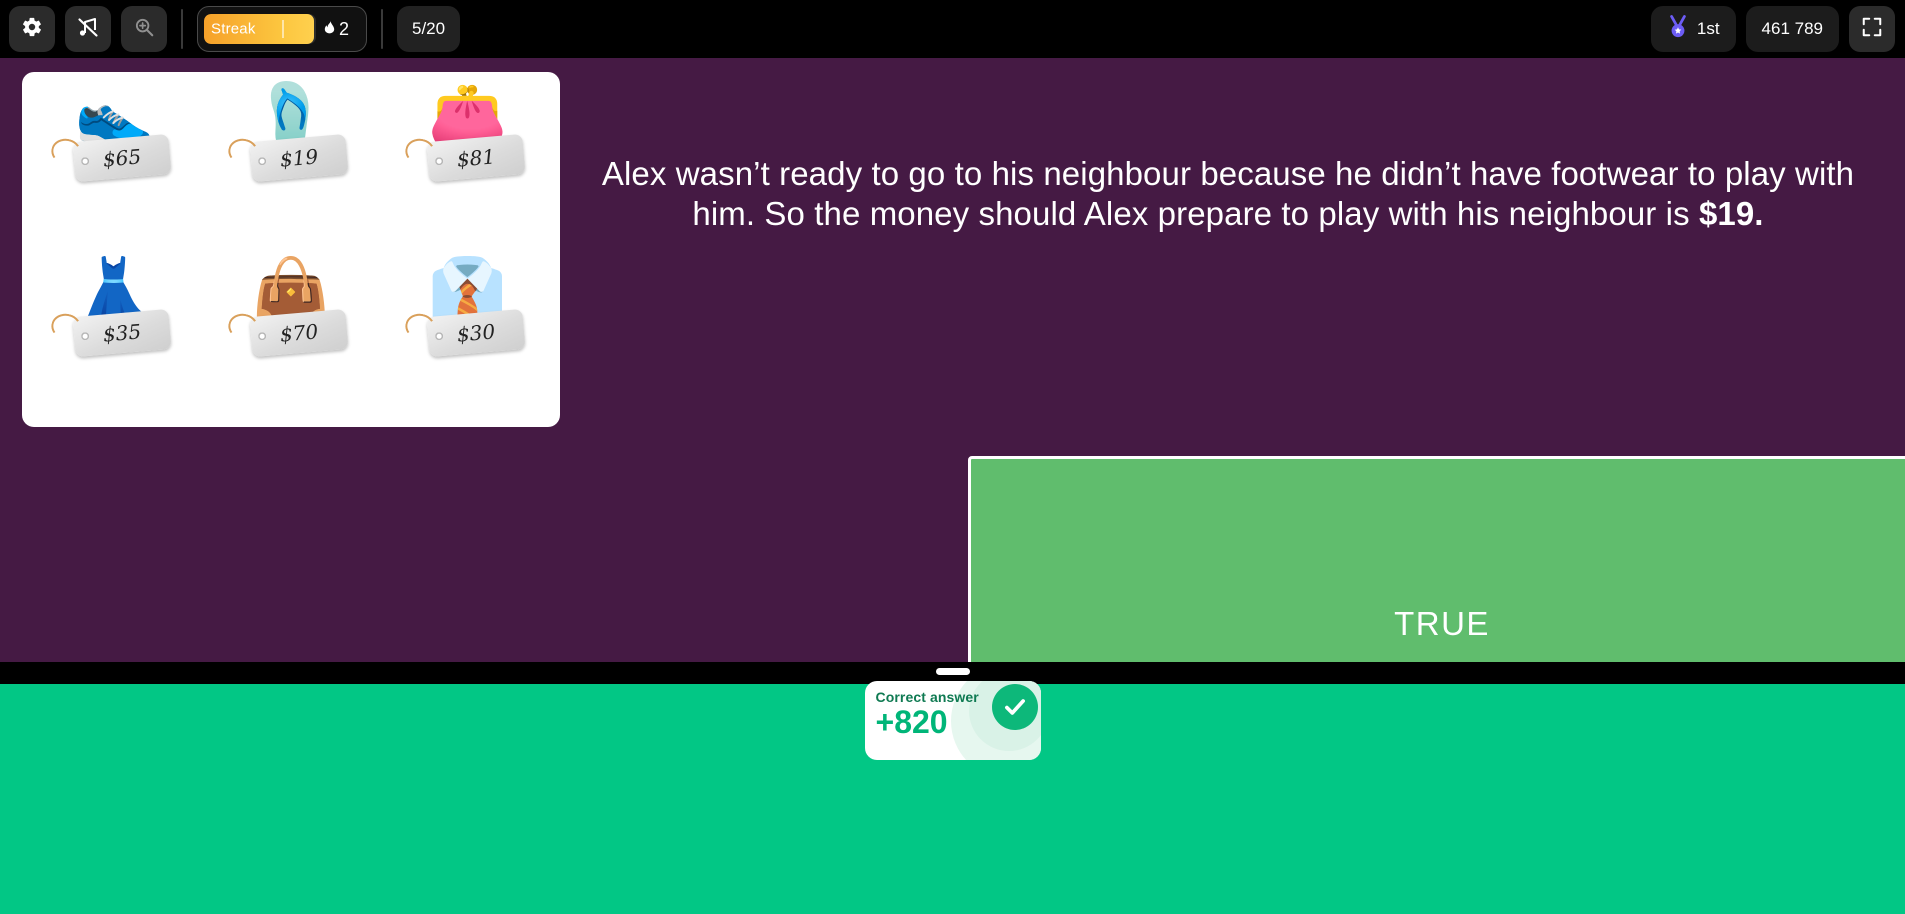 The width and height of the screenshot is (1905, 914). Describe the element at coordinates (952, 720) in the screenshot. I see `result-card: Correct answer +820` at that location.